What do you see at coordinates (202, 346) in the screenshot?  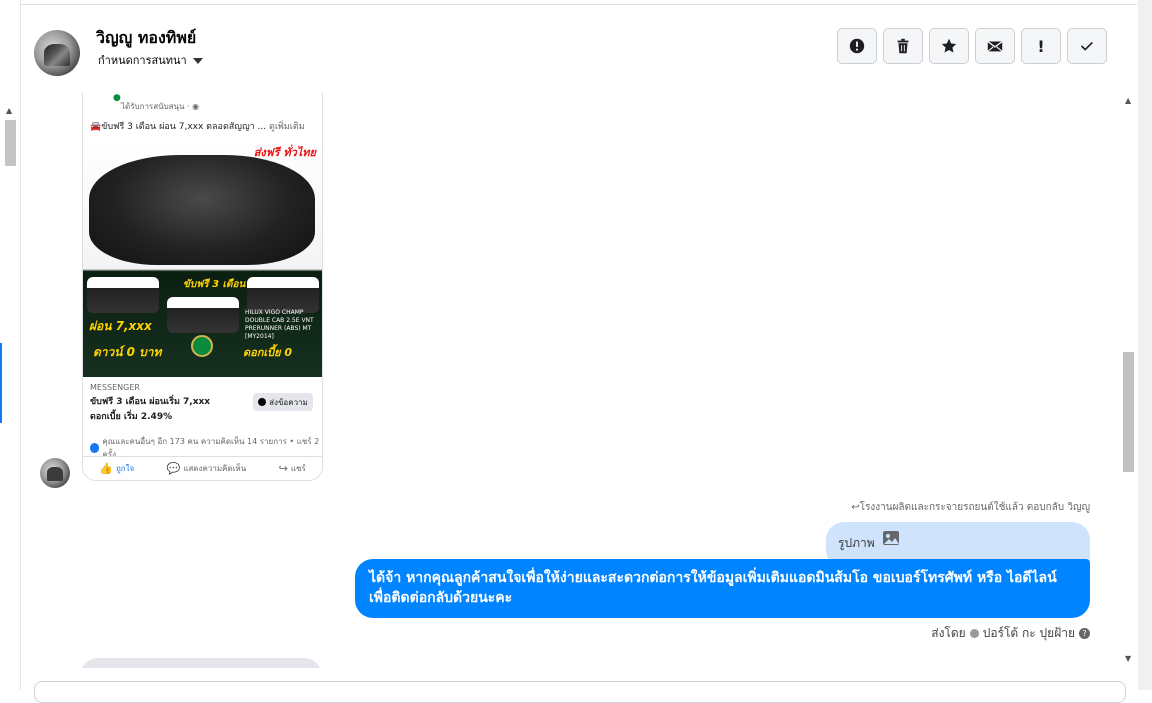 I see `ad-logo-icon` at bounding box center [202, 346].